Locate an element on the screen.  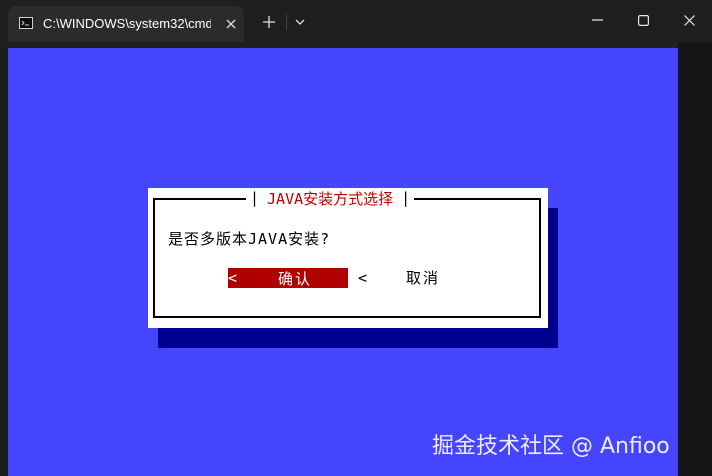
confirm-label: 确认 is located at coordinates (295, 278).